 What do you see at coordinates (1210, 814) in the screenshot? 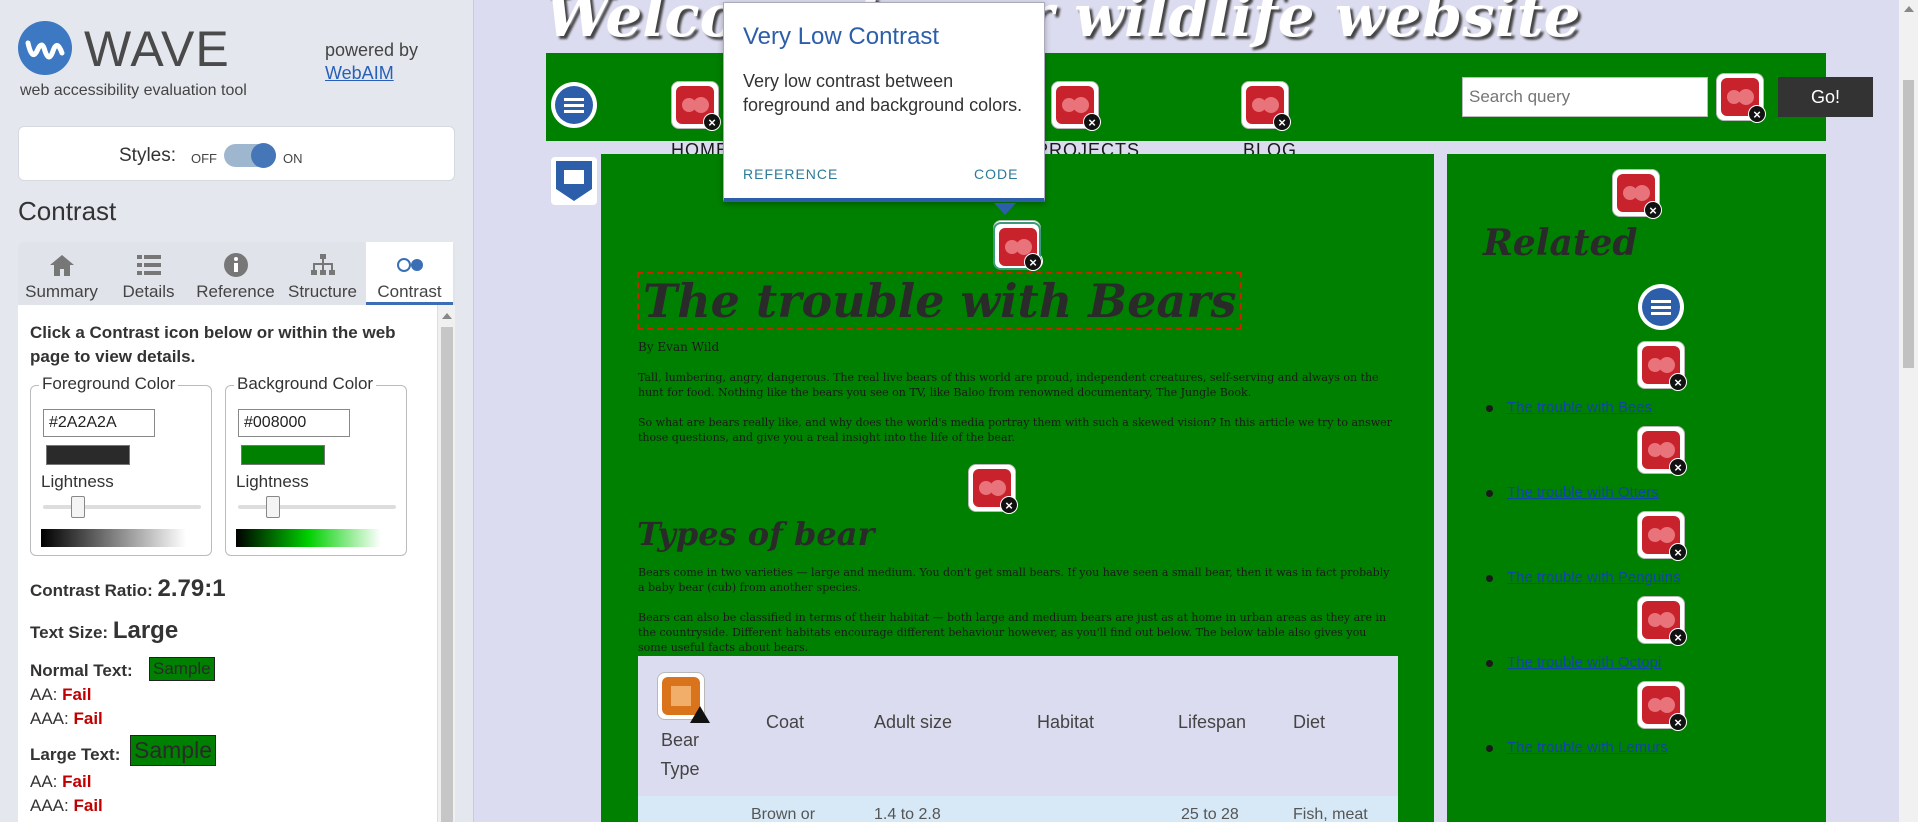
I see `table-cell: 25 to 28` at bounding box center [1210, 814].